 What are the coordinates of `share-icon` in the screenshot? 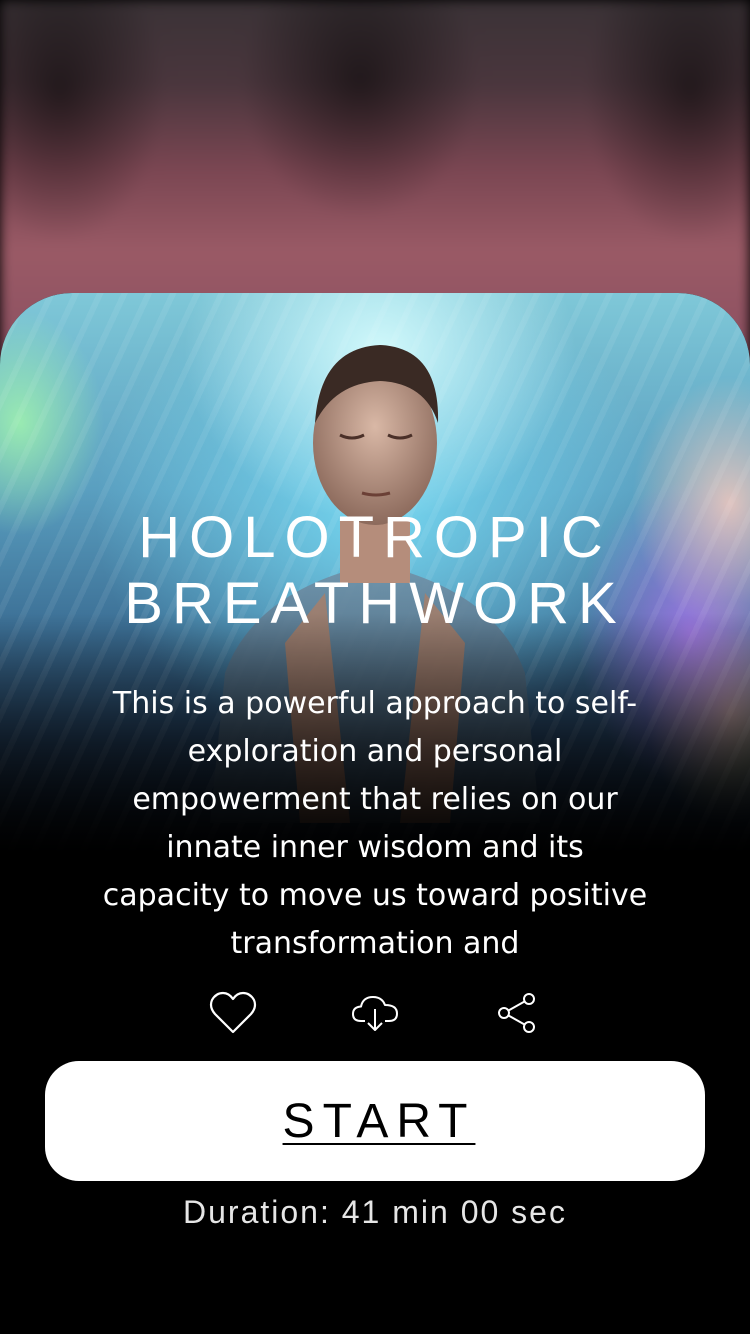 It's located at (516, 1013).